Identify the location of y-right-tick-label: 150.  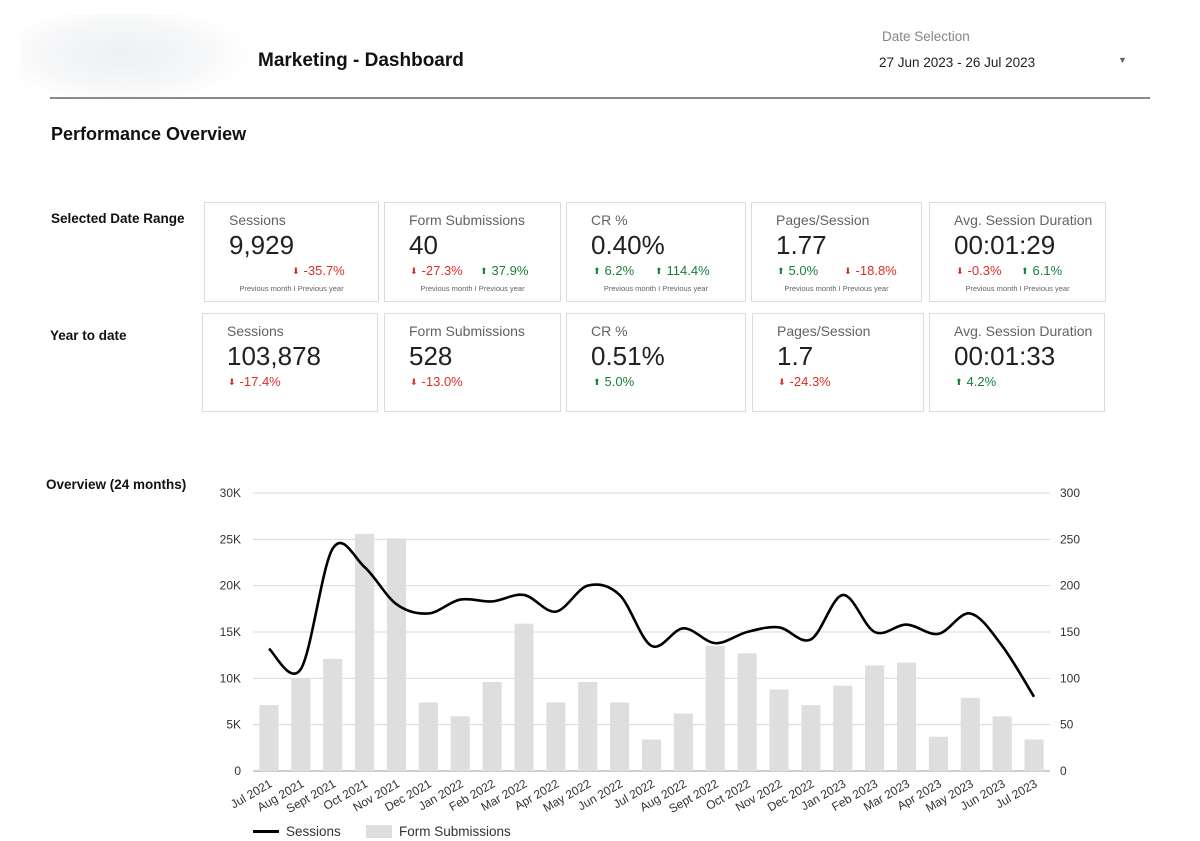
(1070, 632).